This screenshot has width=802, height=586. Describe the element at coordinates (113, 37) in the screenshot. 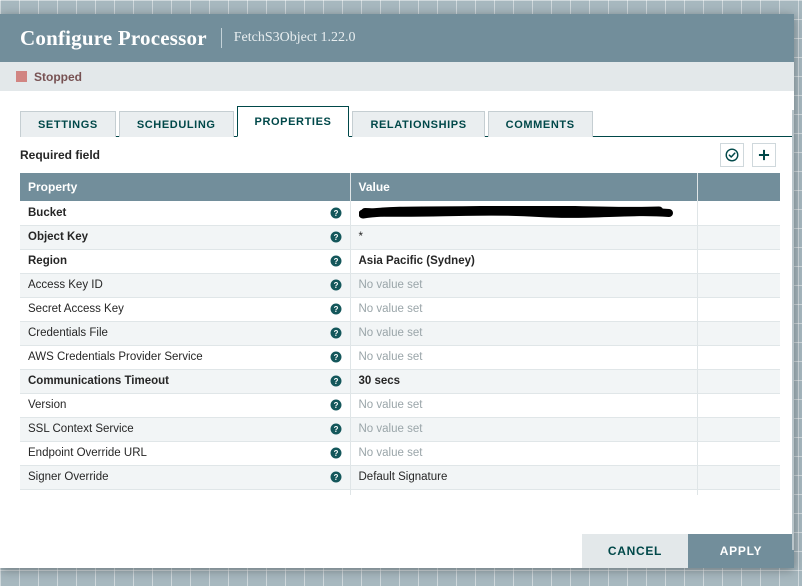

I see `dialog-title: Configure Processor` at that location.